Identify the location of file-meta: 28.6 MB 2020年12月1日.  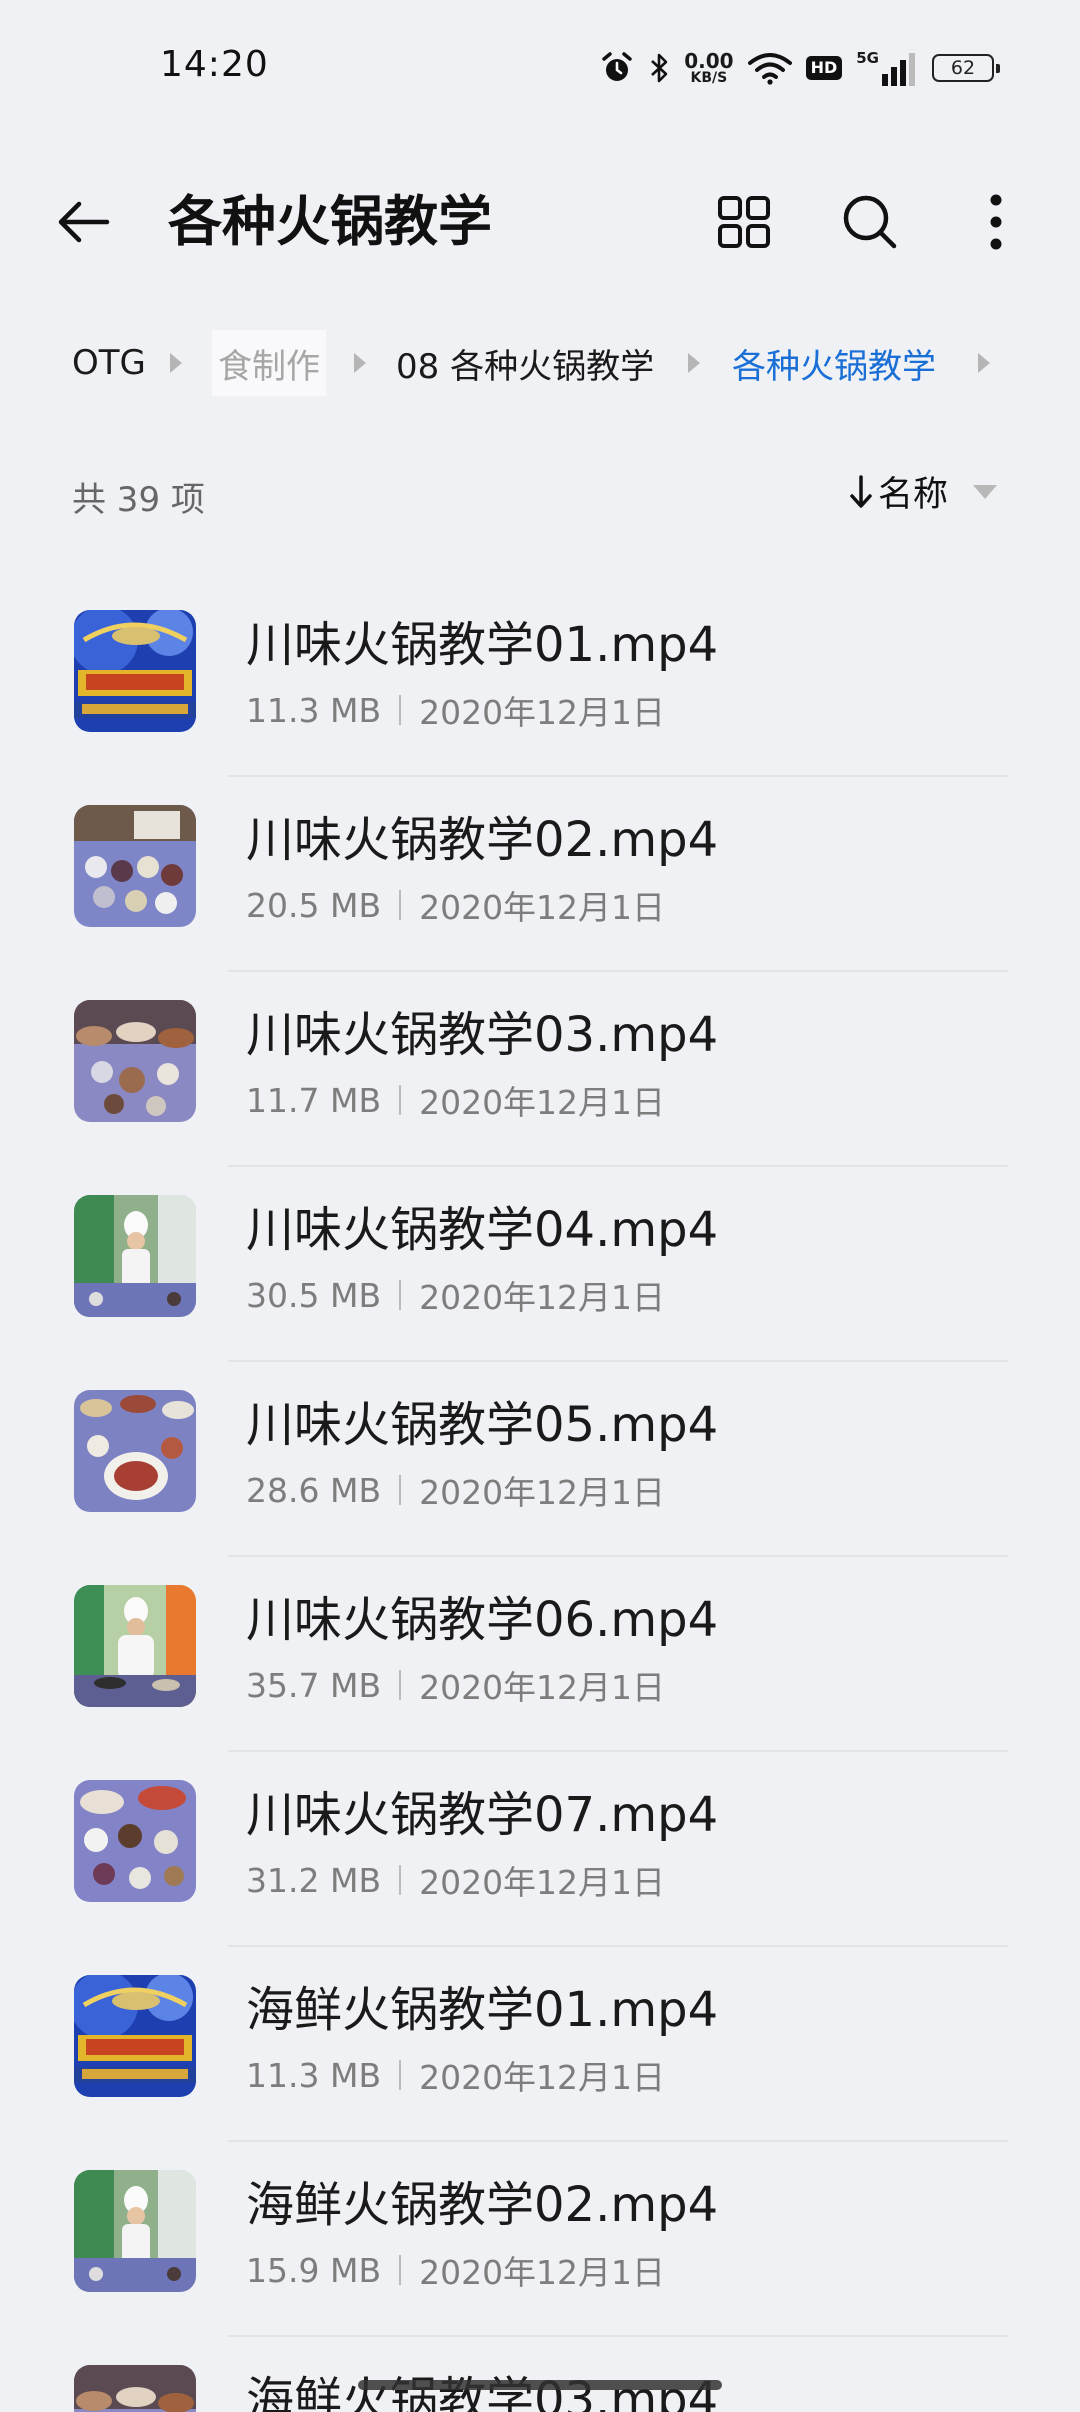
(455, 1490).